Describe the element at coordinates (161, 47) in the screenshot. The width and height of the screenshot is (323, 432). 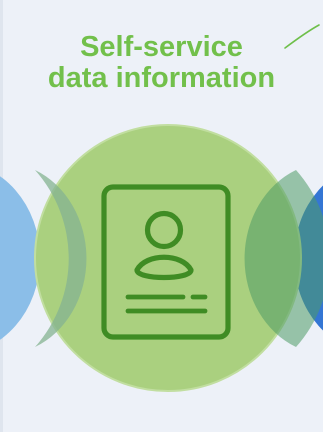
I see `heading-line-1: Self-service` at that location.